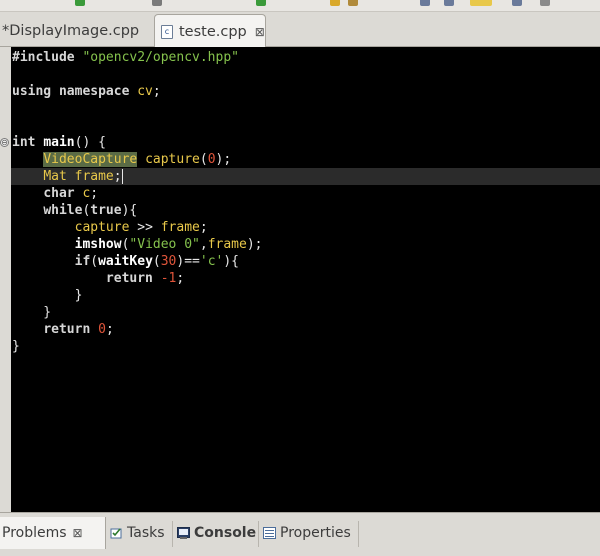 This screenshot has height=556, width=600. What do you see at coordinates (76, 31) in the screenshot?
I see `tab-displayimage-cpp: *DisplayImage.cpp` at bounding box center [76, 31].